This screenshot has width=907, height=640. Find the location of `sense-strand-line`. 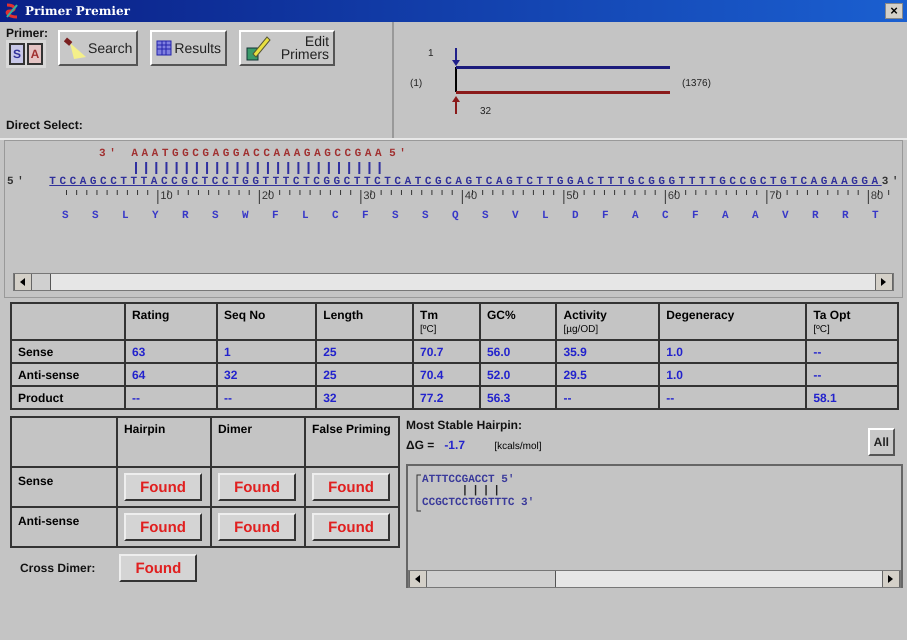

sense-strand-line is located at coordinates (456, 79).